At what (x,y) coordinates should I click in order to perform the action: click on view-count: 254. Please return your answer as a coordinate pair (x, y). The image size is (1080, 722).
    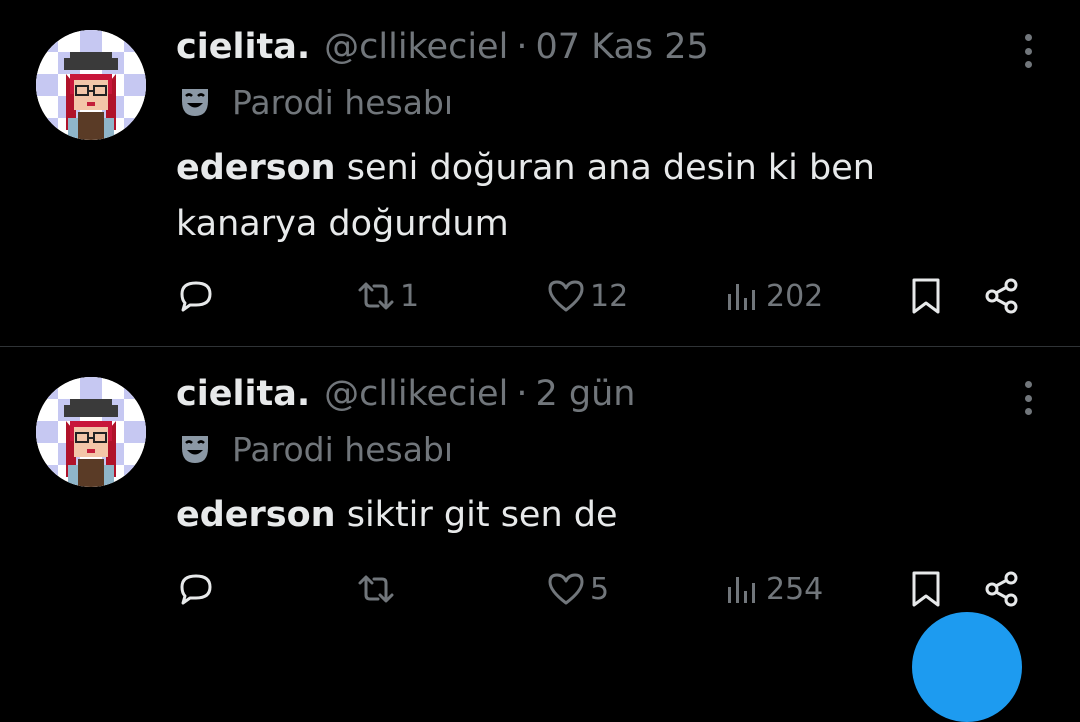
    Looking at the image, I should click on (795, 589).